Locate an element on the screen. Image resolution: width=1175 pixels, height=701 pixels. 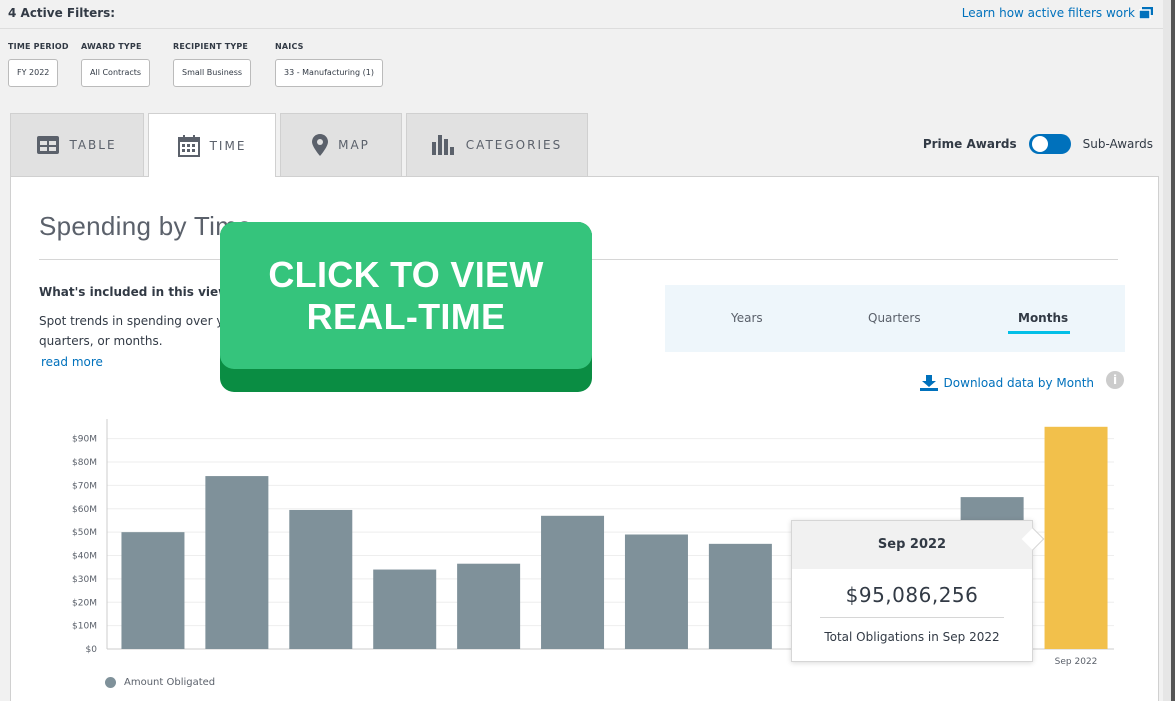
active-filters-title: 4 Active Filters: is located at coordinates (62, 13).